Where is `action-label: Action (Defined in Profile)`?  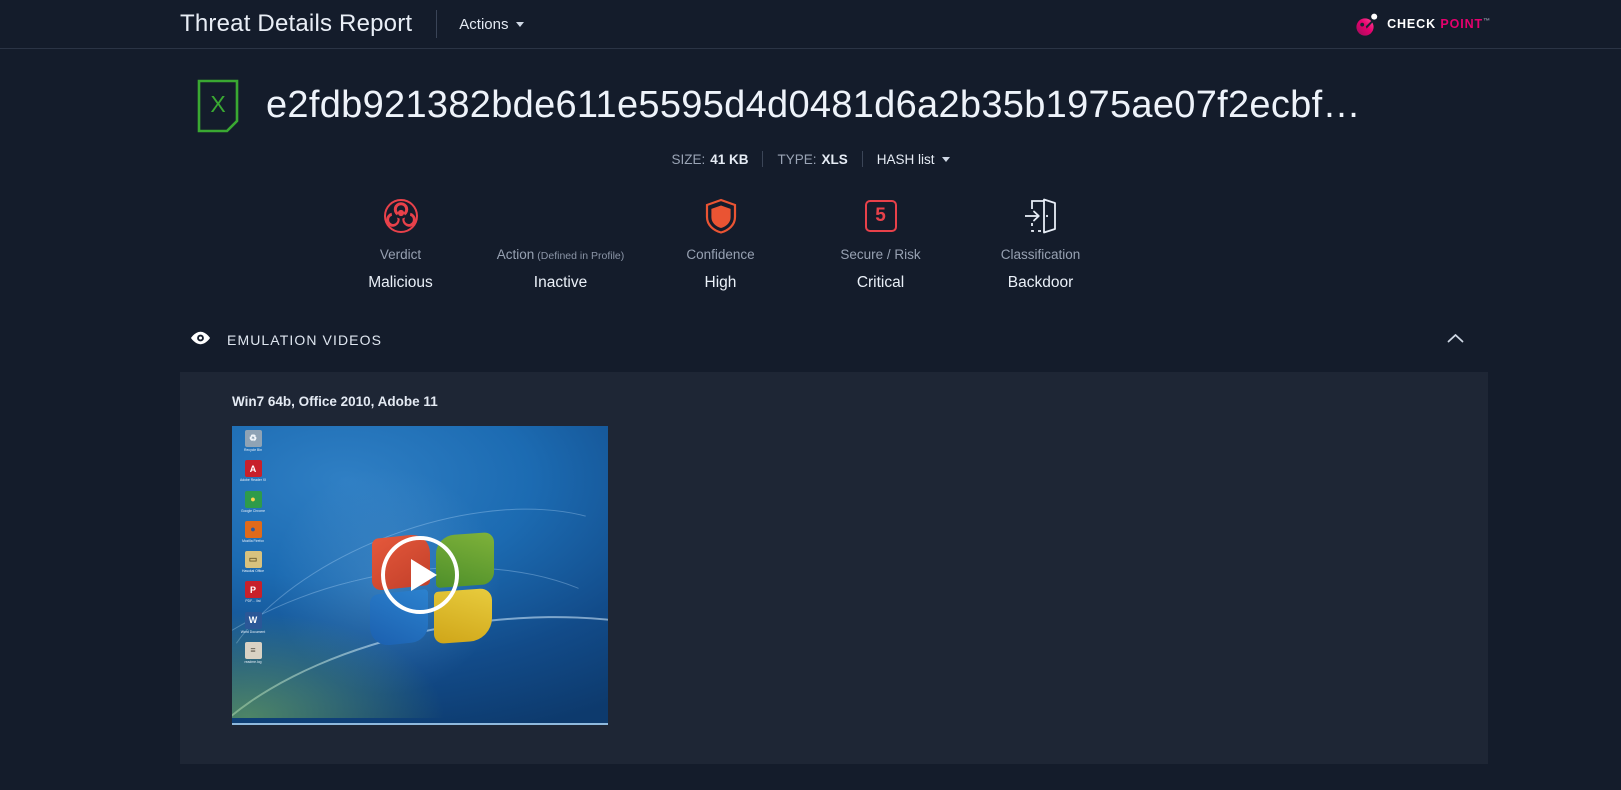
action-label: Action (Defined in Profile) is located at coordinates (560, 255).